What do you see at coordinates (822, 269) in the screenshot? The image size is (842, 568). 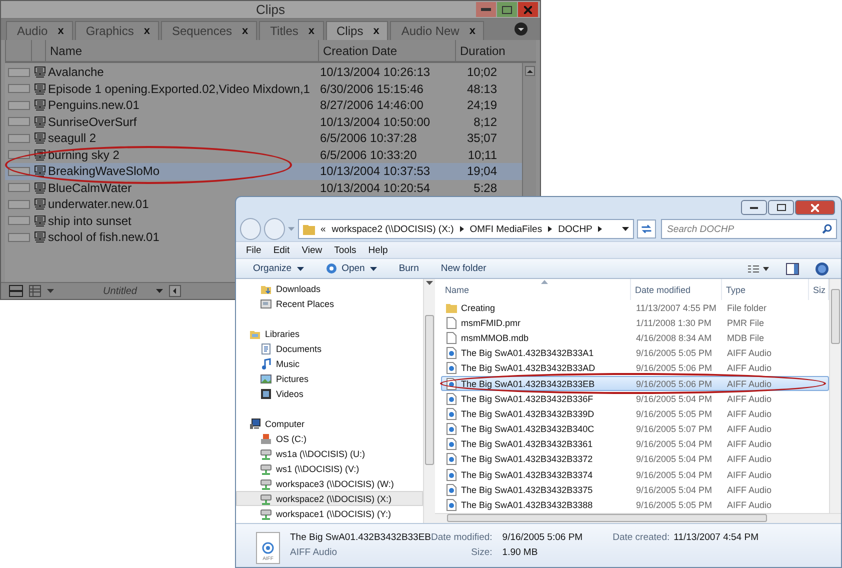 I see `help-icon` at bounding box center [822, 269].